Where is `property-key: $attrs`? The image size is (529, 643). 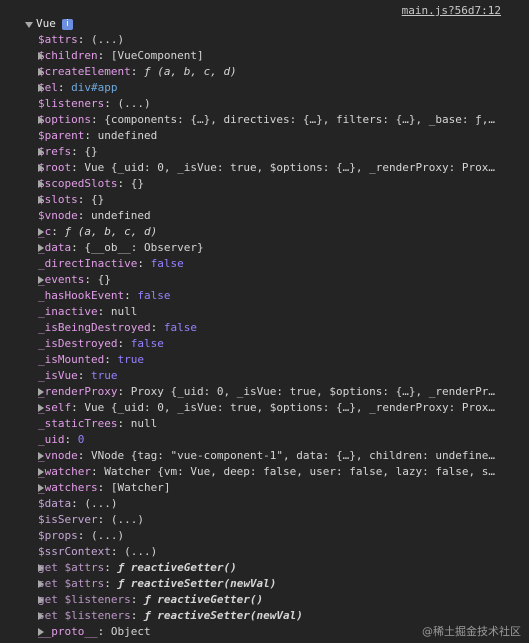
property-key: $attrs is located at coordinates (58, 39).